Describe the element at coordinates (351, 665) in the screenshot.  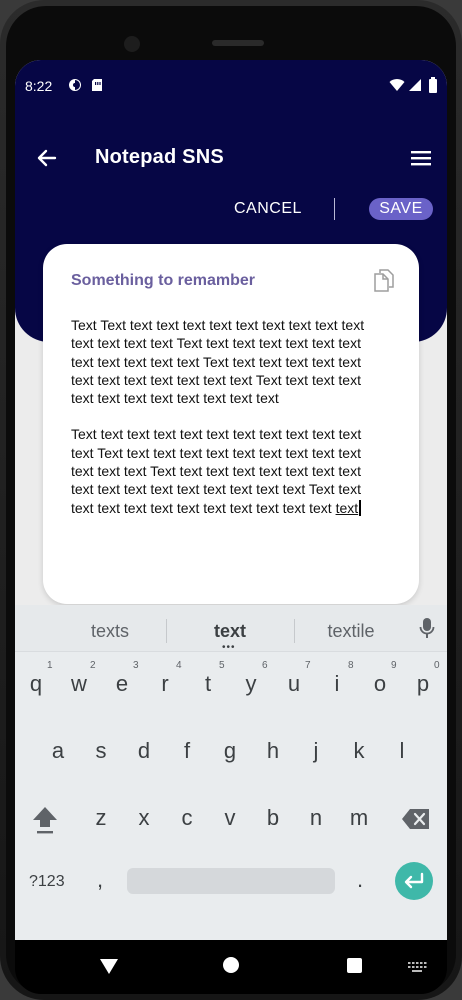
I see `key-hint-number: 8` at that location.